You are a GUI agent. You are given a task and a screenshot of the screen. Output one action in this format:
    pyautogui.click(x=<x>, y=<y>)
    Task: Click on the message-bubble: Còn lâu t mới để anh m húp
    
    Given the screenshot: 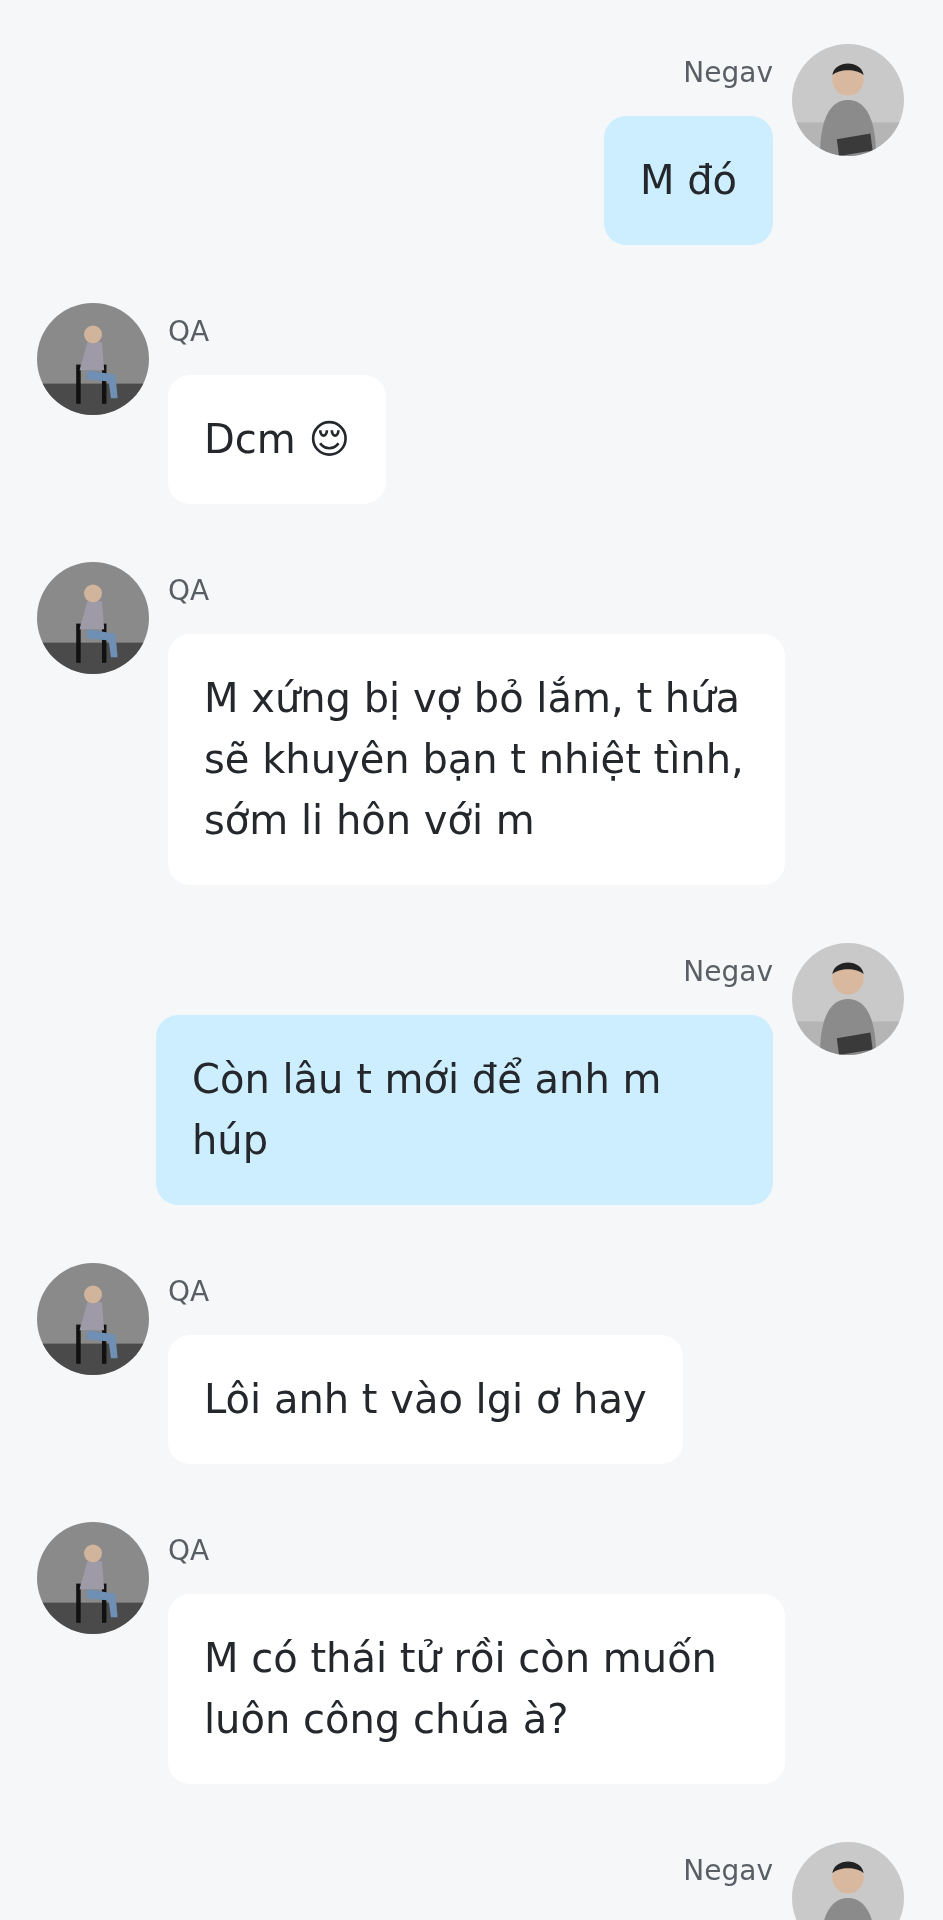 What is the action you would take?
    pyautogui.click(x=464, y=1110)
    